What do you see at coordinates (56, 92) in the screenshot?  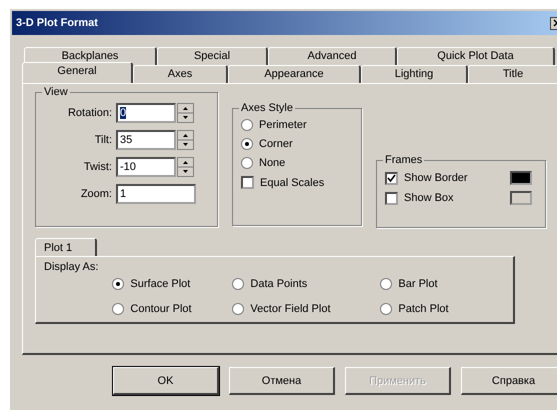 I see `group-title: View` at bounding box center [56, 92].